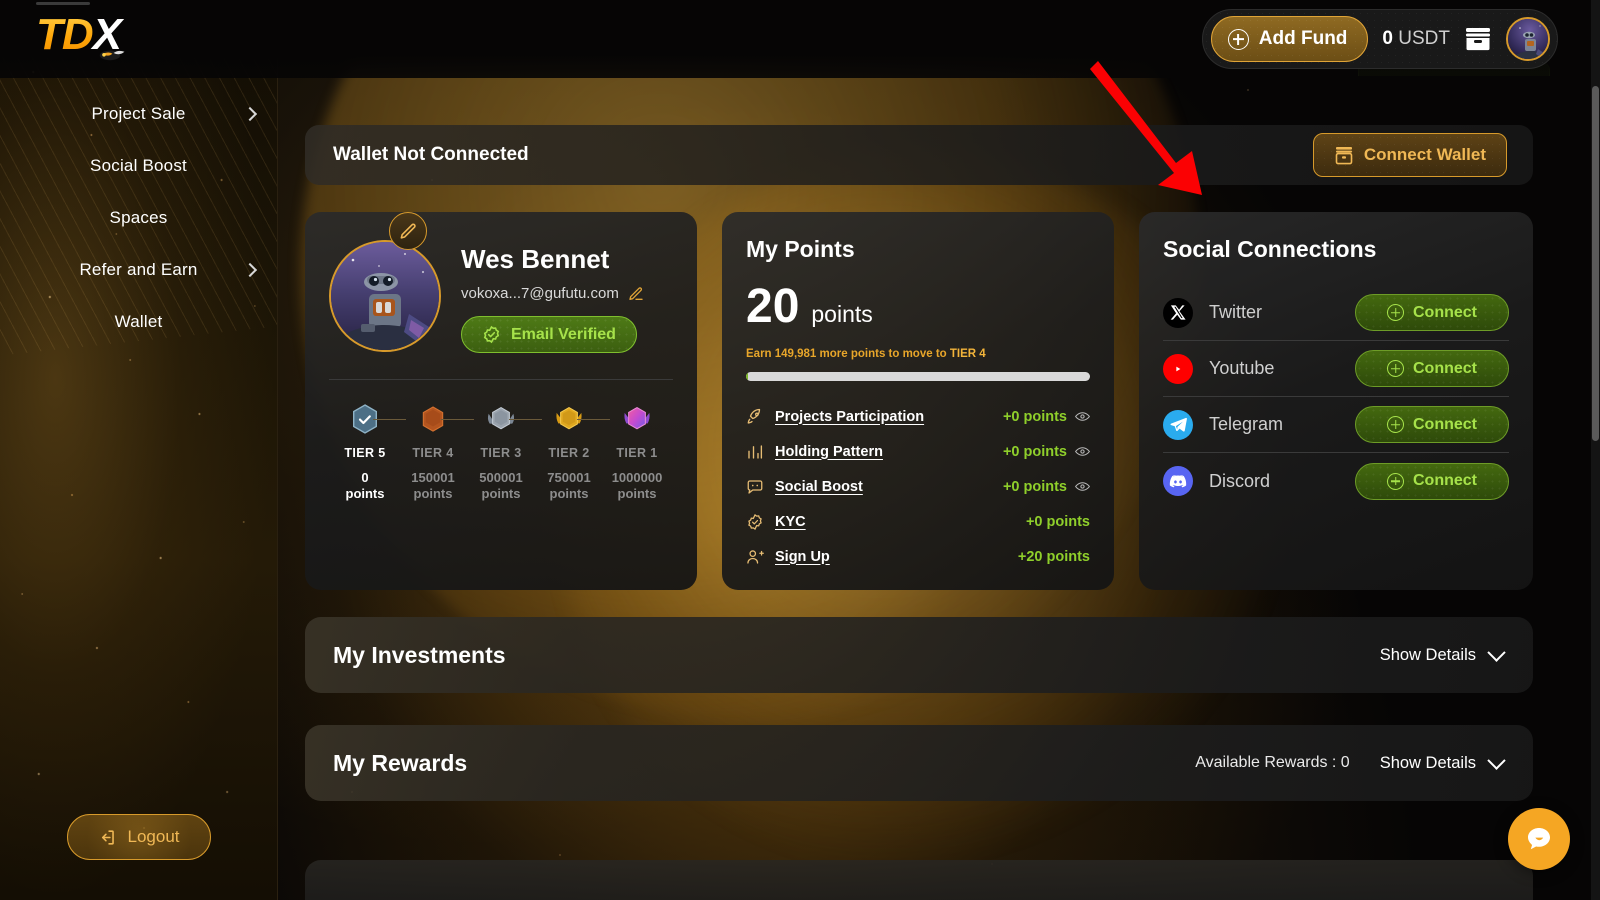  I want to click on my-investments-actions: Show Details, so click(1442, 653).